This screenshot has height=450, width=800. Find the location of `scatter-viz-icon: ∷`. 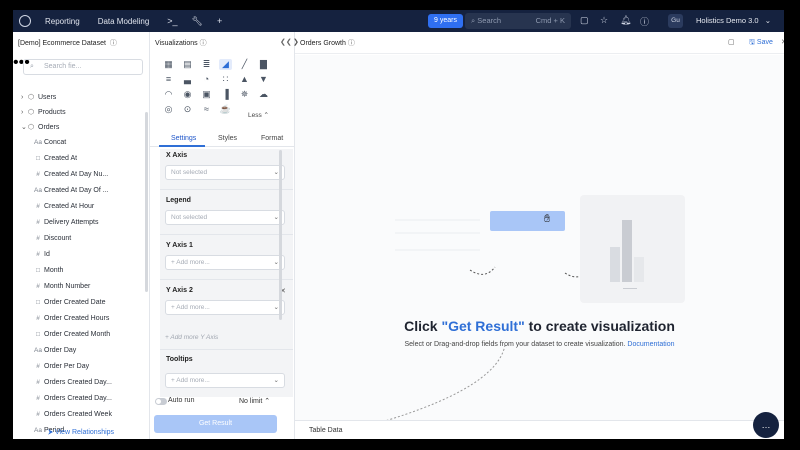

scatter-viz-icon: ∷ is located at coordinates (225, 79).